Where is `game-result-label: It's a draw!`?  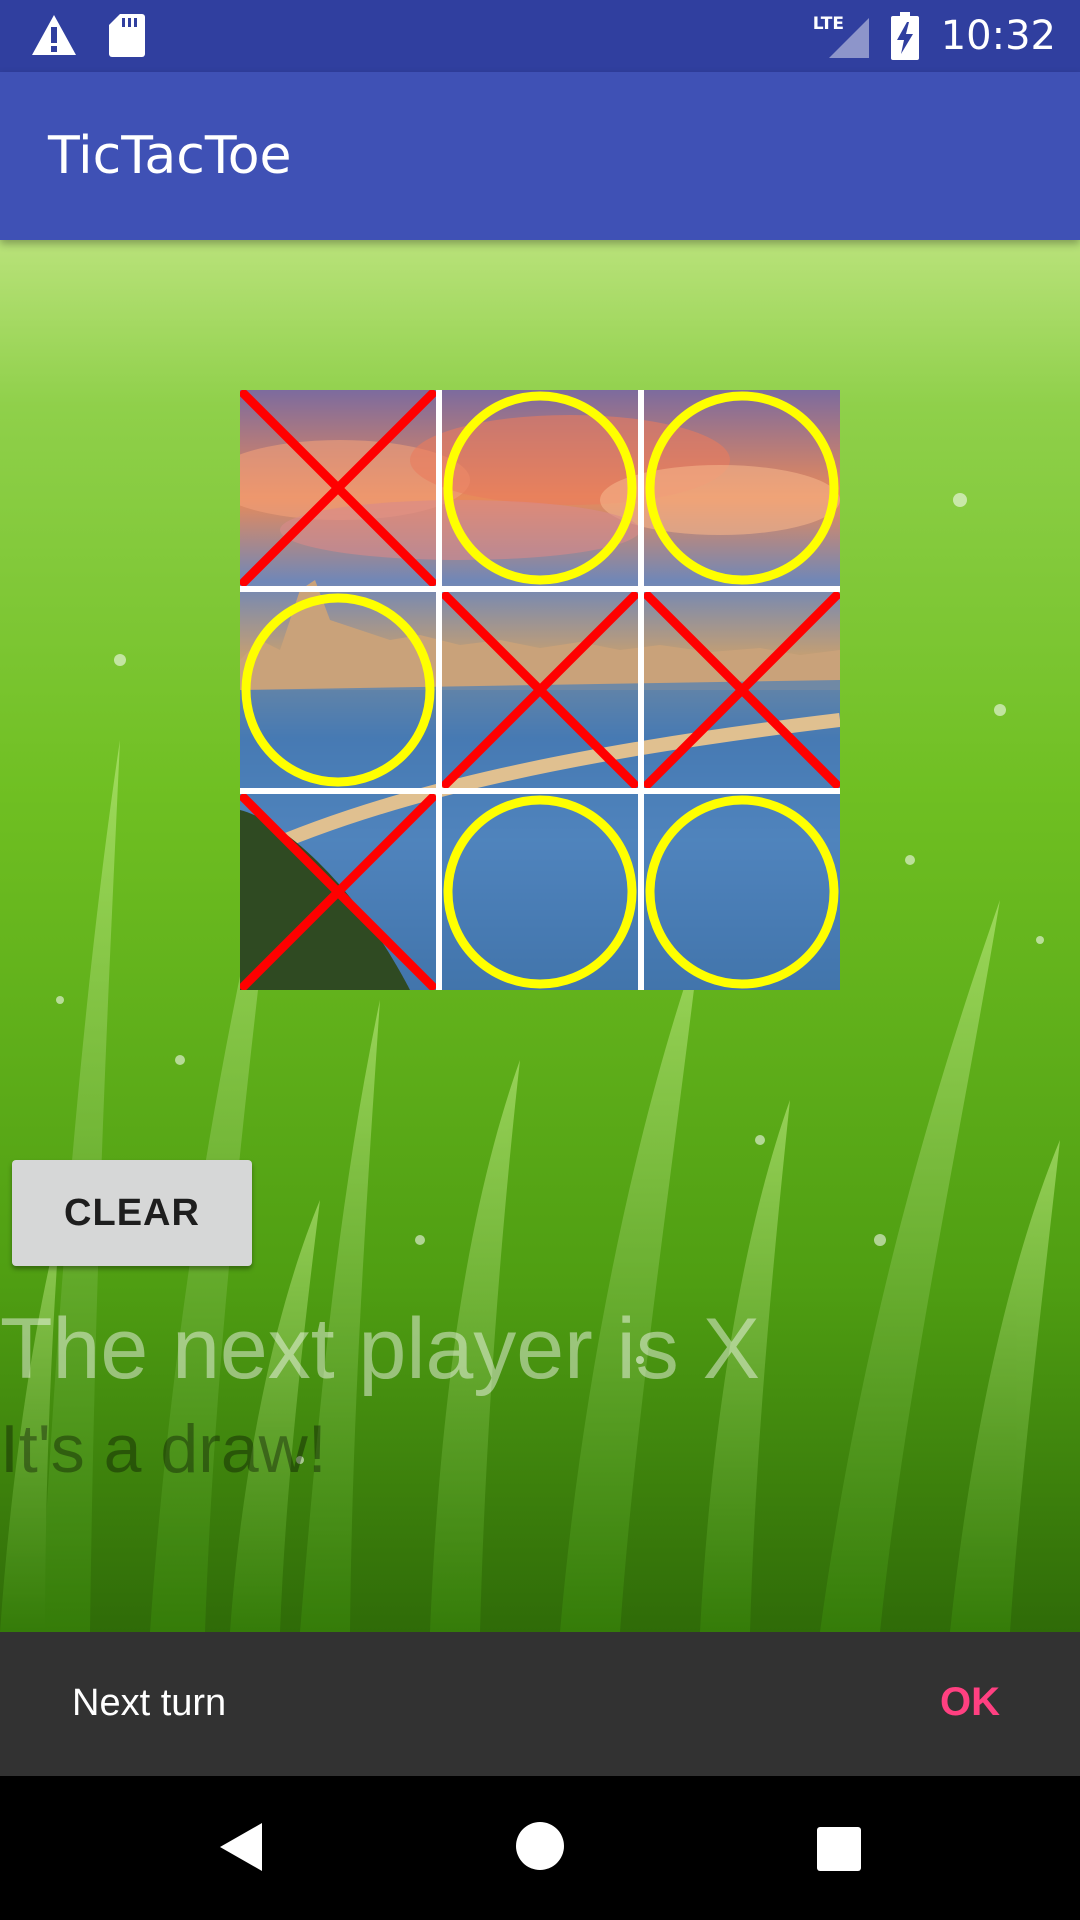
game-result-label: It's a draw! is located at coordinates (163, 1449).